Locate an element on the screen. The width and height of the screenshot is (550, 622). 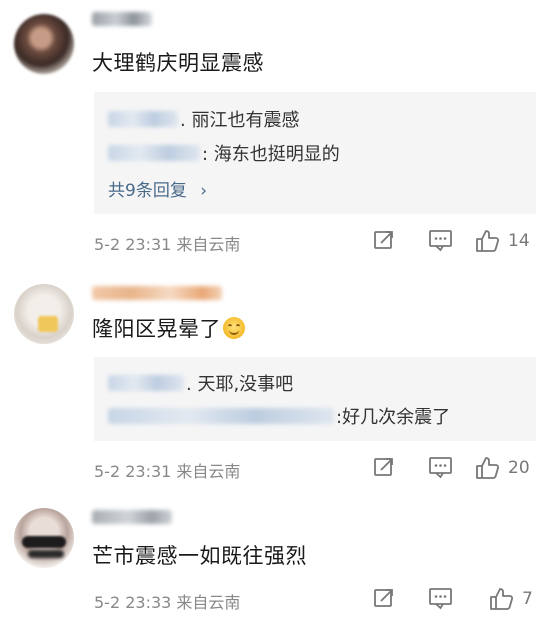
comment-icon is located at coordinates (441, 600).